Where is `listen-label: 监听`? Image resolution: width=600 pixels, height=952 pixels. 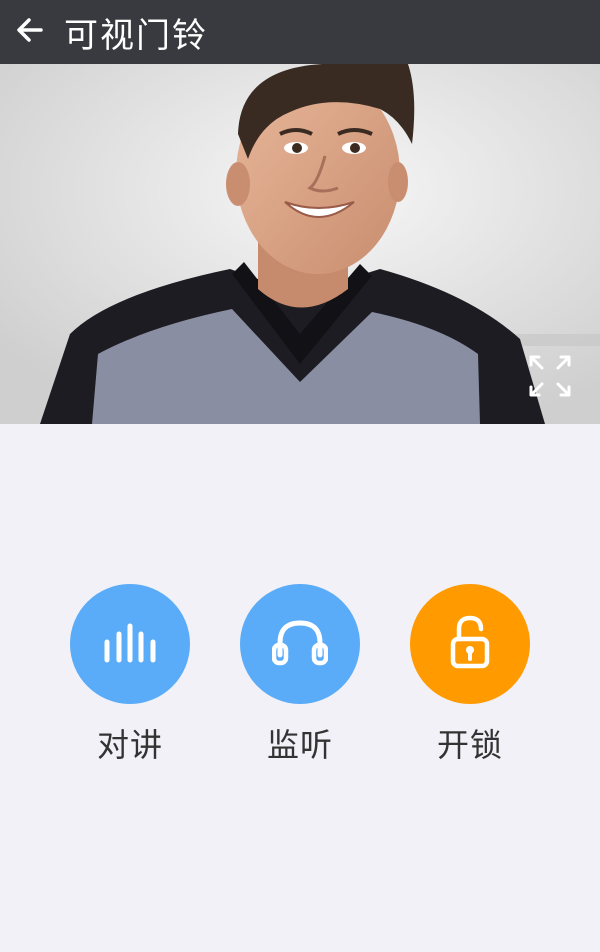 listen-label: 监听 is located at coordinates (299, 745).